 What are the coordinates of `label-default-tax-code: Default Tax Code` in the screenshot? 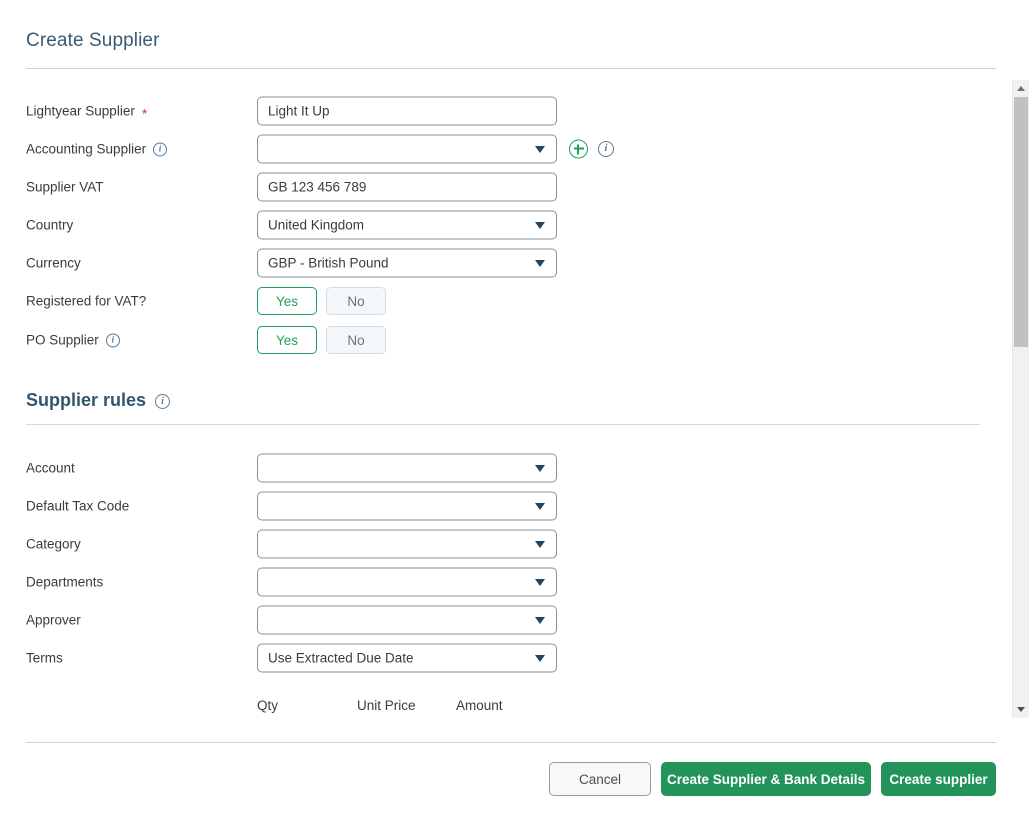 It's located at (77, 506).